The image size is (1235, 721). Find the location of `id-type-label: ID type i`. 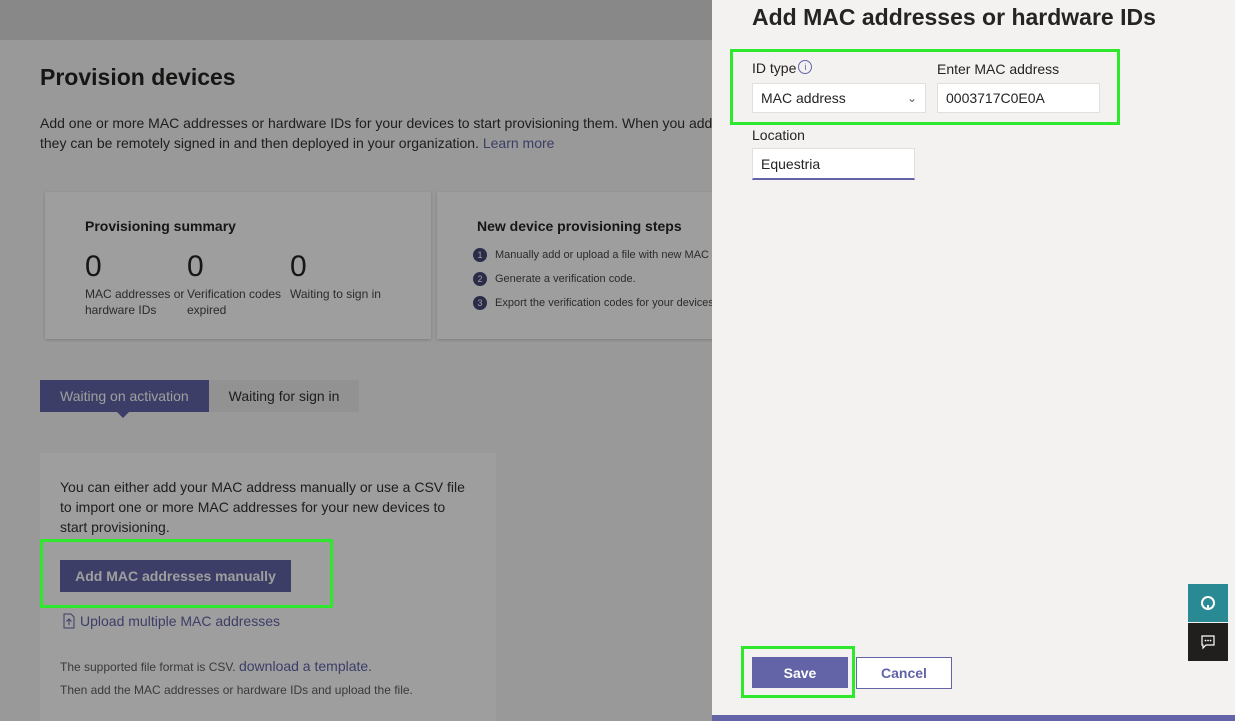

id-type-label: ID type i is located at coordinates (782, 68).